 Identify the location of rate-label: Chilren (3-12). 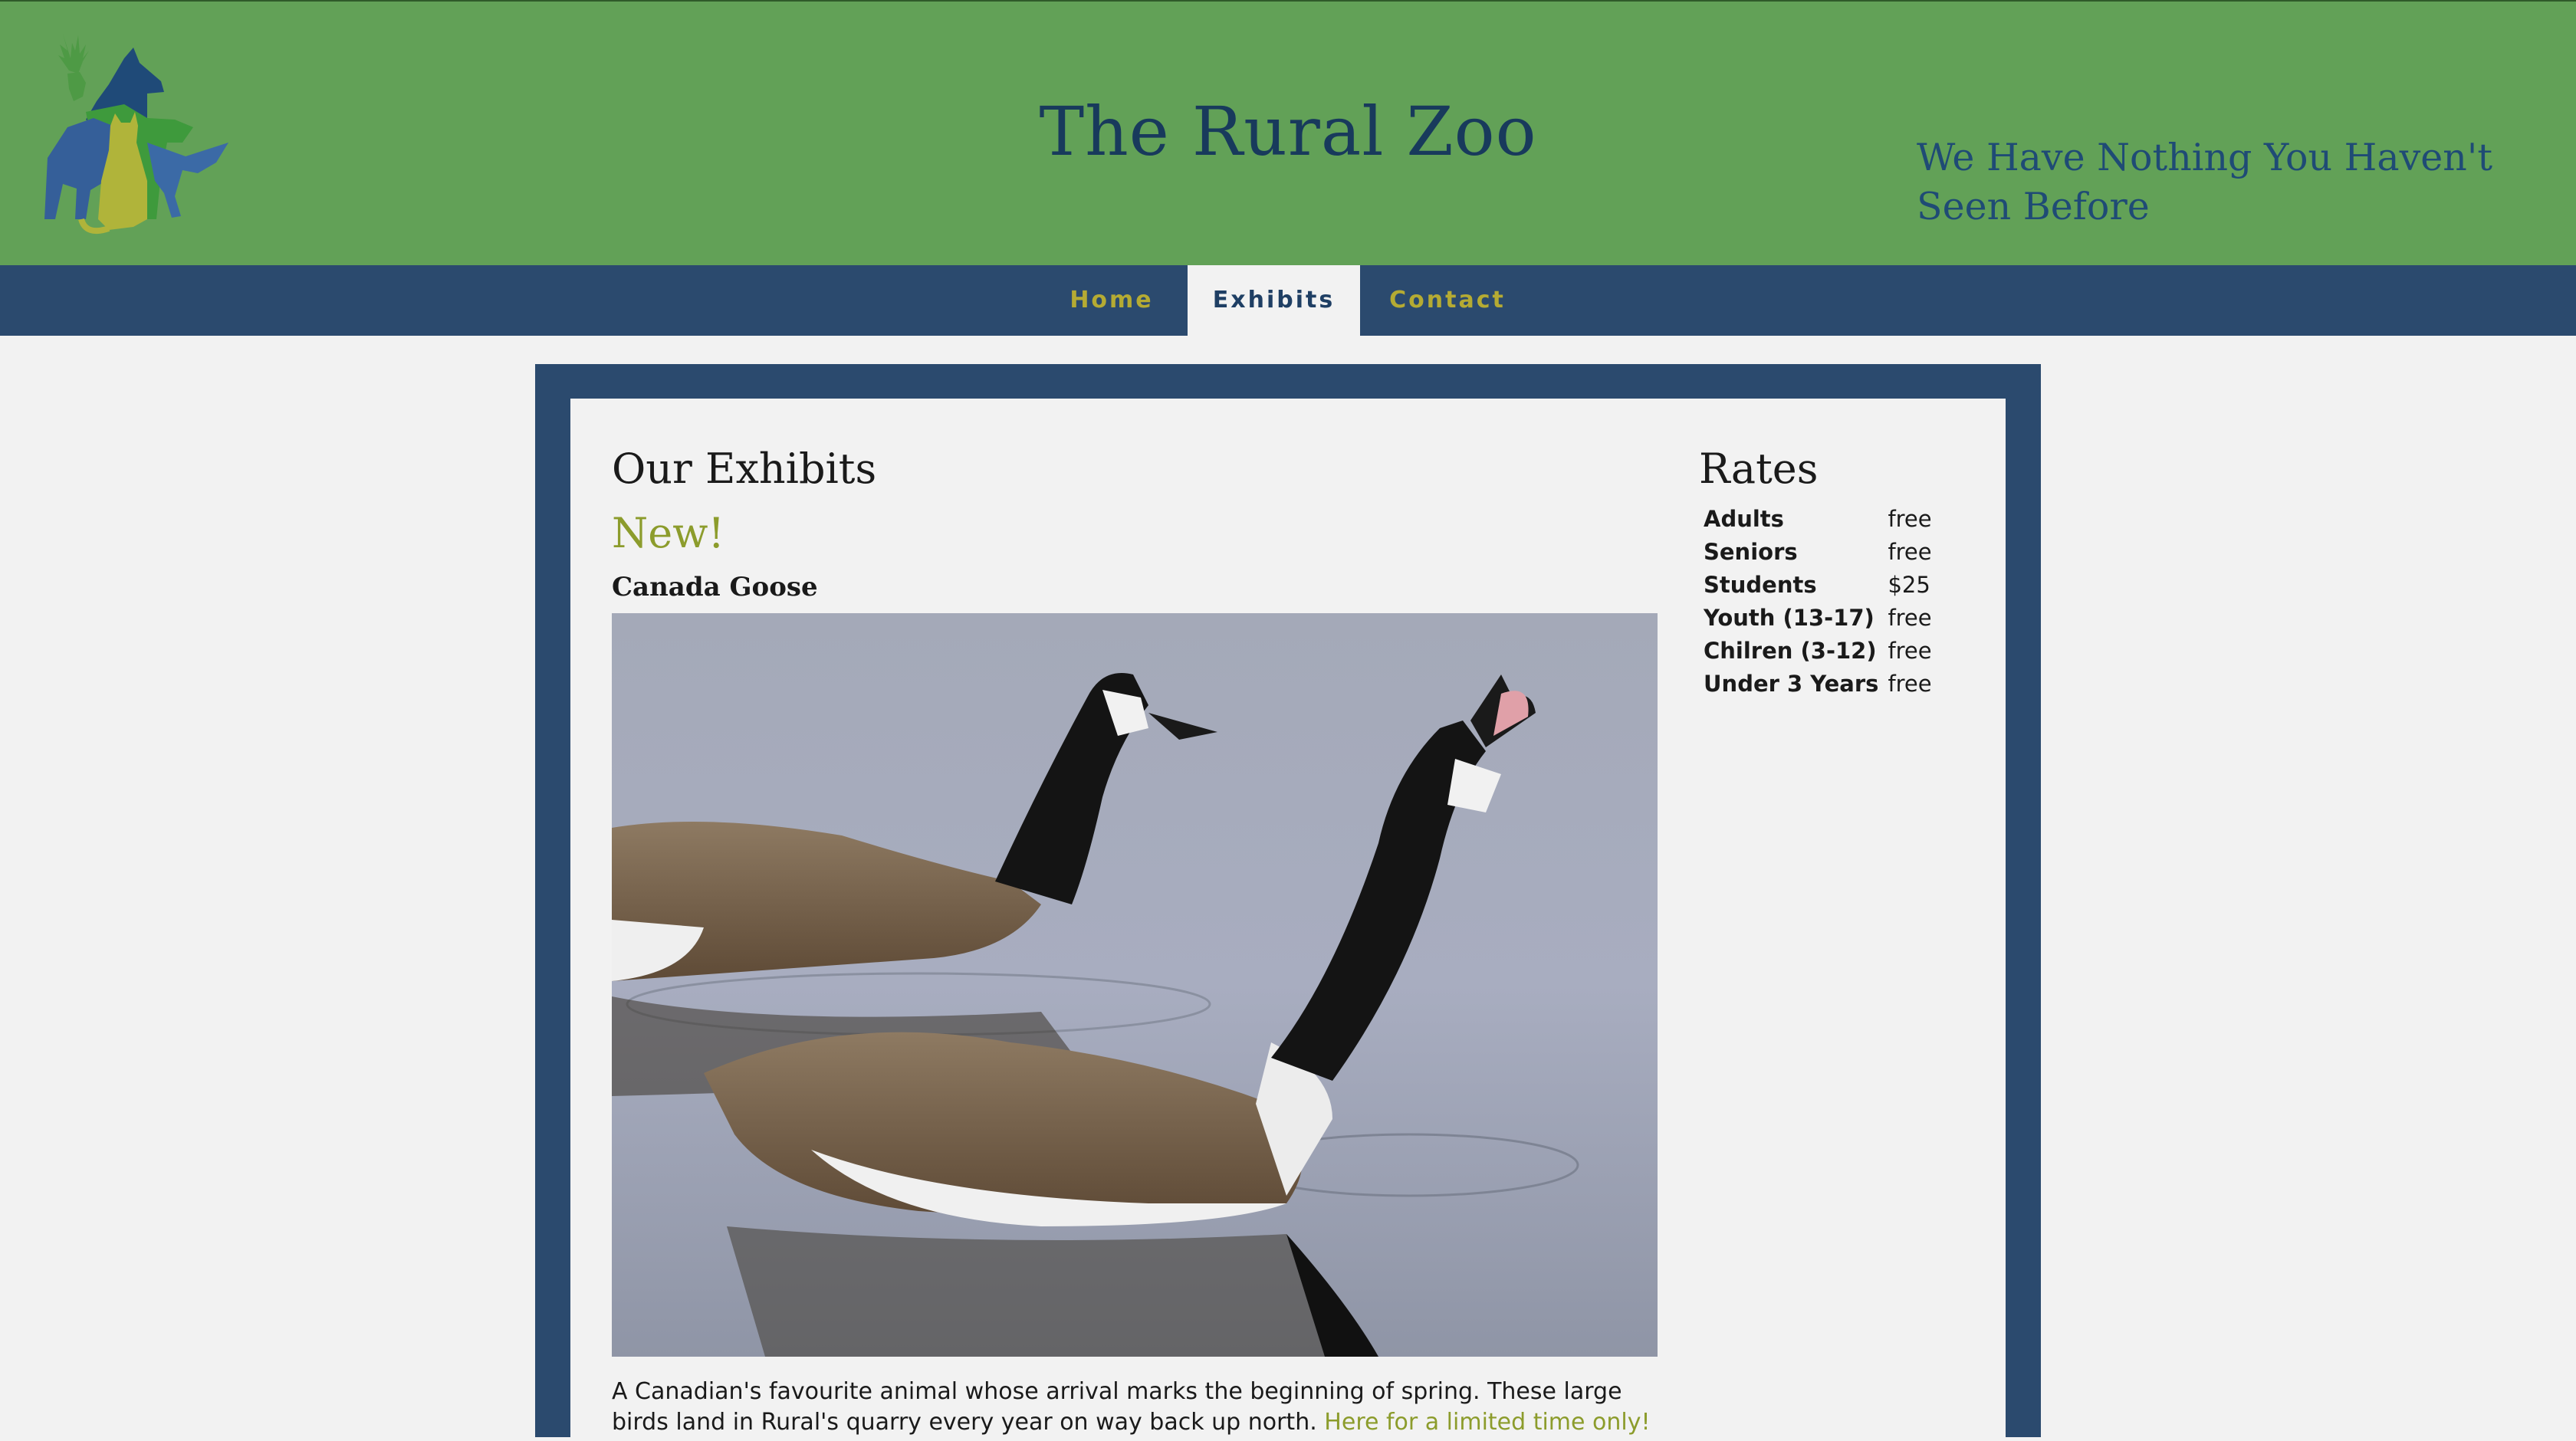
(1790, 651).